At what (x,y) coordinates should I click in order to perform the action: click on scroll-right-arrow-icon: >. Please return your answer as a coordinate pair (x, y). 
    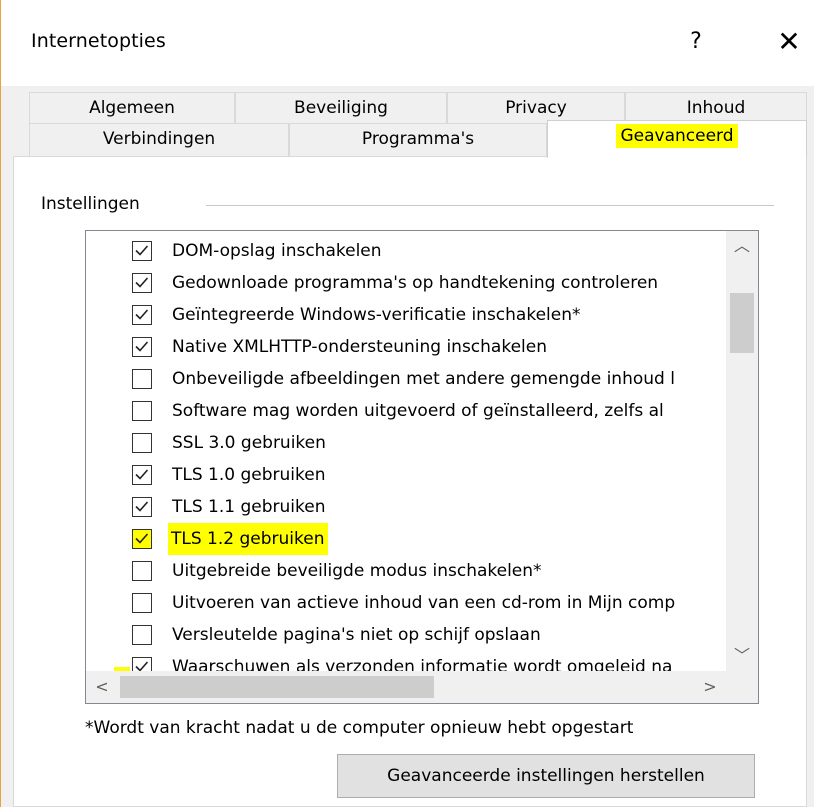
    Looking at the image, I should click on (710, 687).